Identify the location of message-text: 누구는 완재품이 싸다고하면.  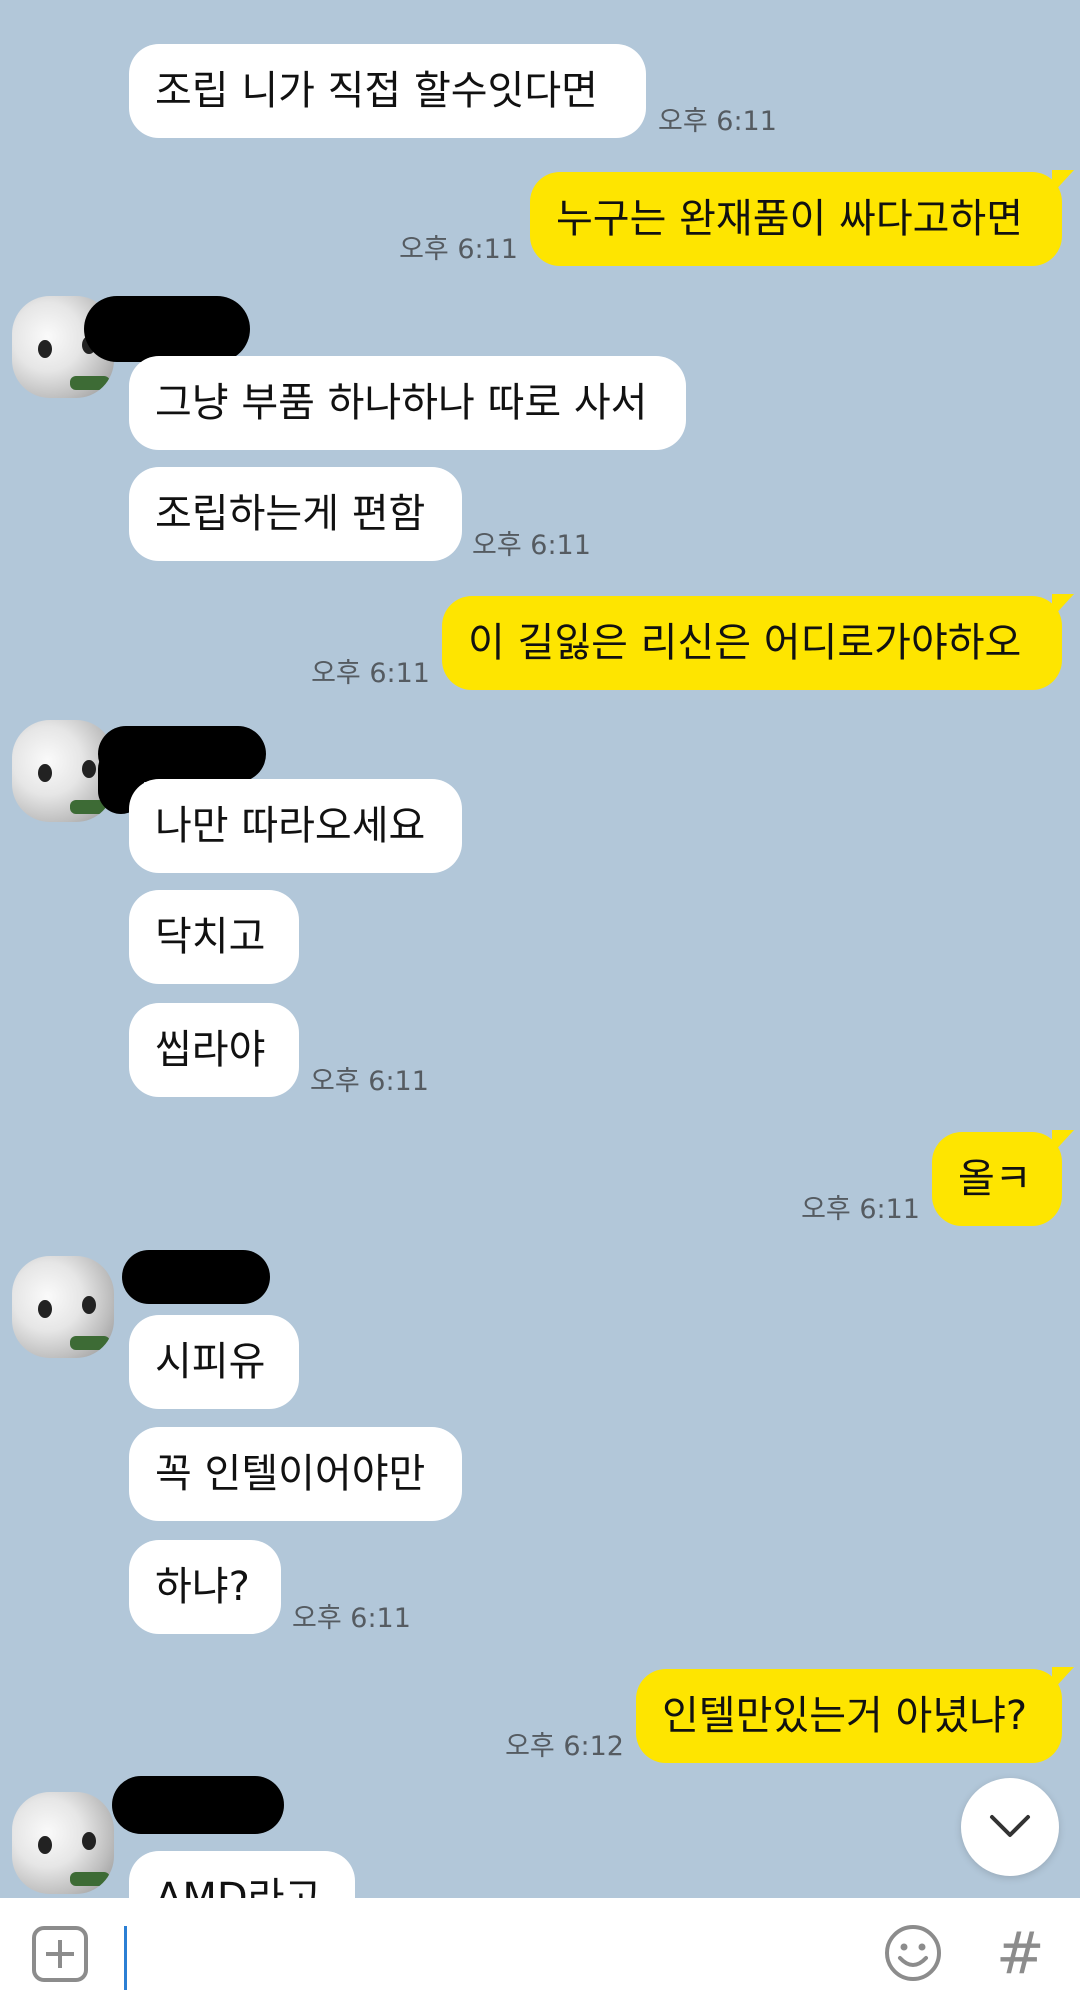
(790, 219).